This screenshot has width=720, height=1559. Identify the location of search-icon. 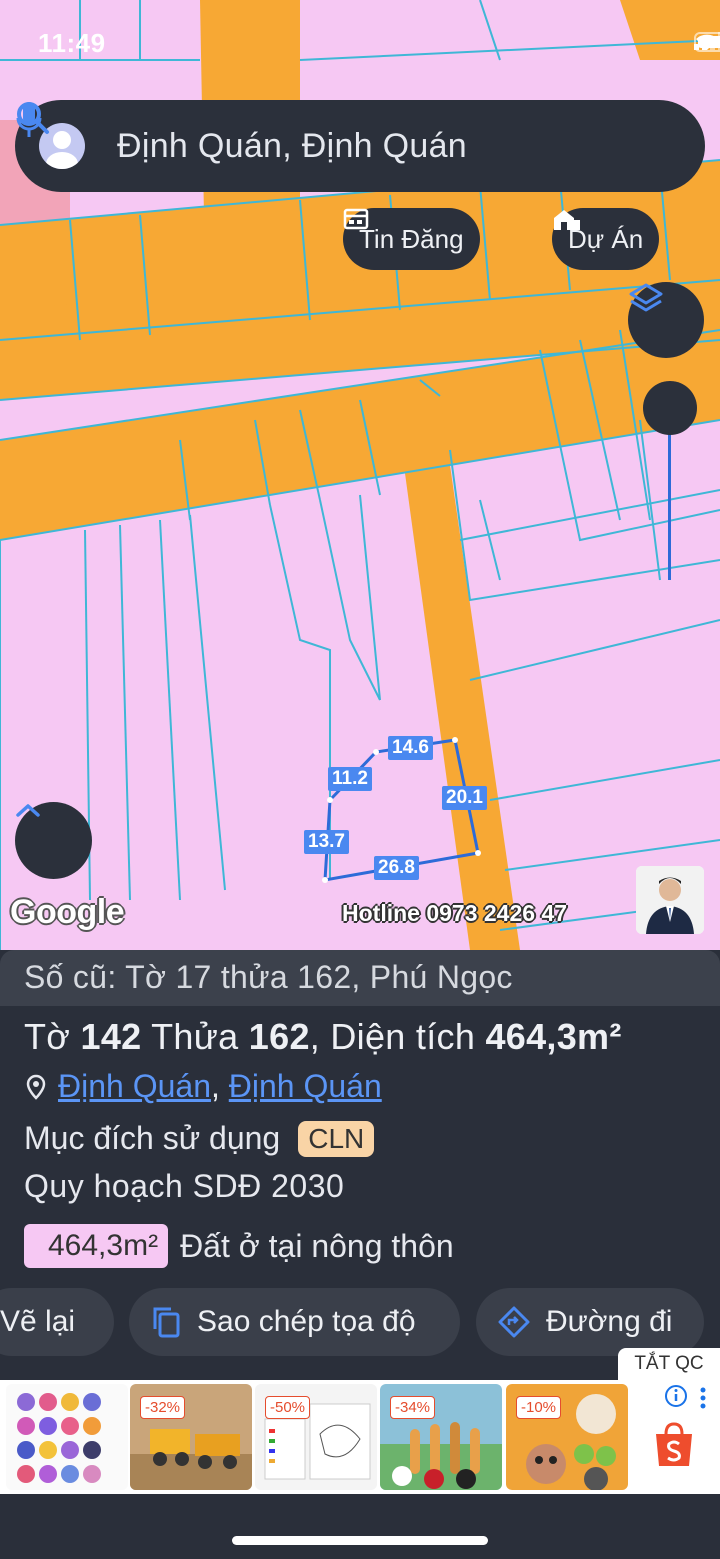
(320, 134).